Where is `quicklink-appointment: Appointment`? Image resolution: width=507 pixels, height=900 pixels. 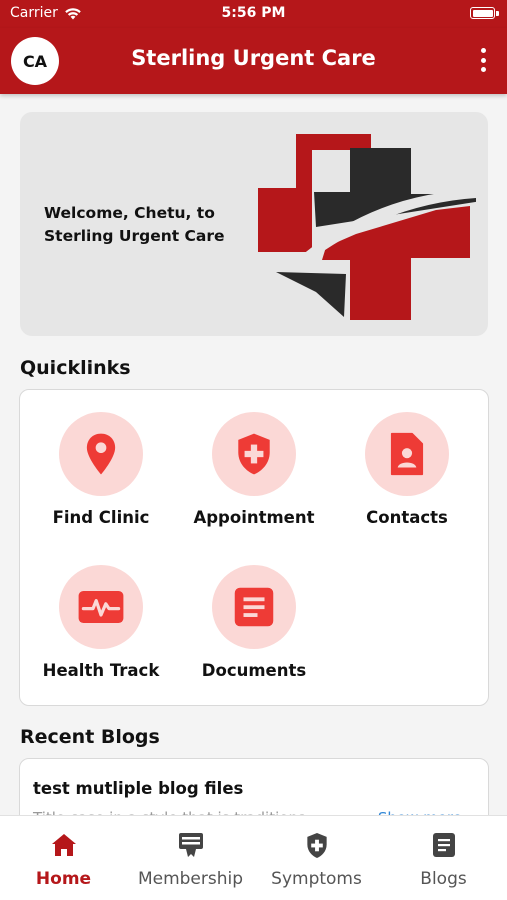
quicklink-appointment: Appointment is located at coordinates (254, 469).